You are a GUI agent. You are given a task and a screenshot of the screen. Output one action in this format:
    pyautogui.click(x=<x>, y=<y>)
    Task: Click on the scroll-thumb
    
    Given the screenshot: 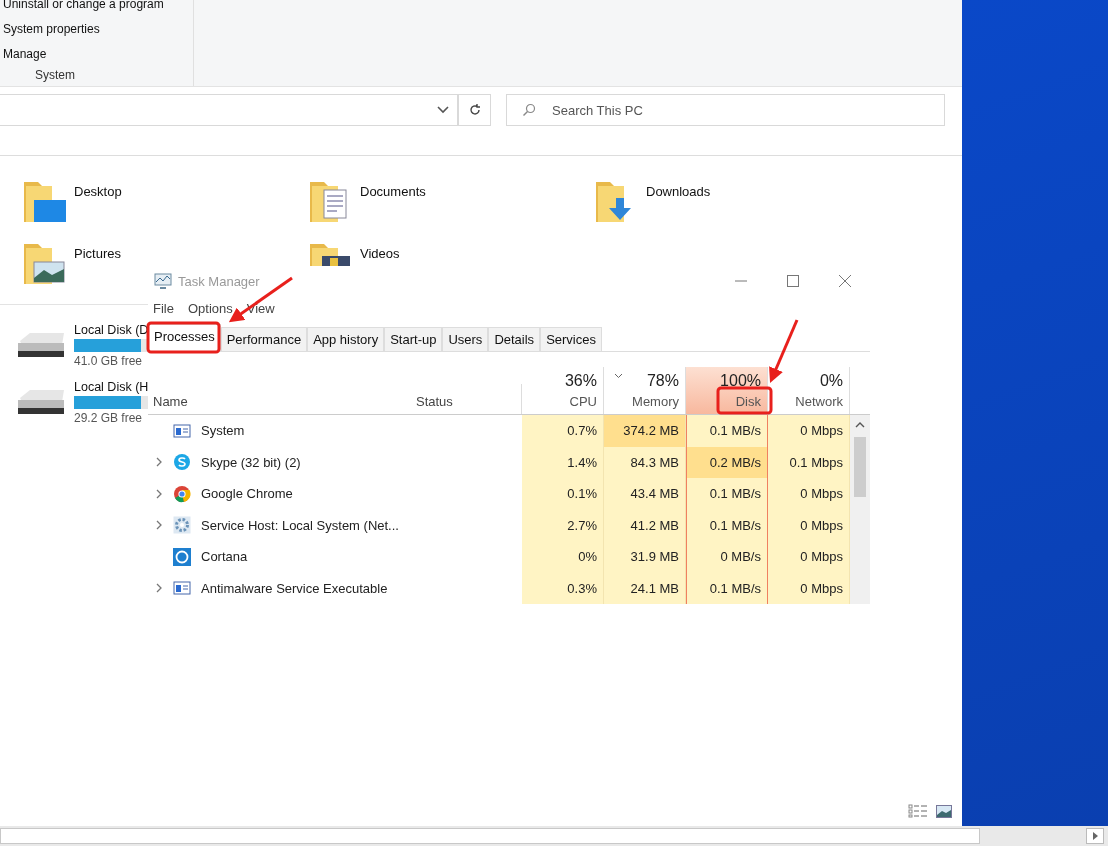 What is the action you would take?
    pyautogui.click(x=860, y=467)
    